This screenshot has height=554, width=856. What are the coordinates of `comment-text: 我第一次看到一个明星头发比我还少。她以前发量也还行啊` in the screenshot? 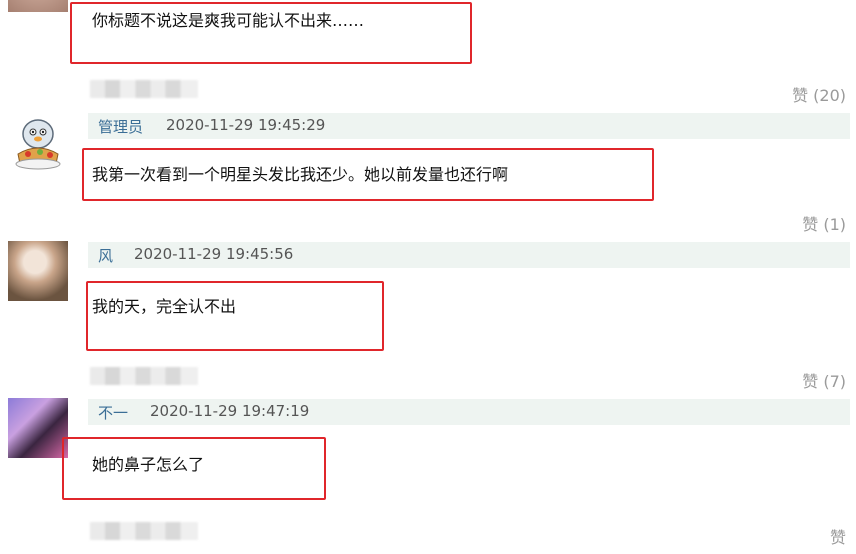 It's located at (300, 174).